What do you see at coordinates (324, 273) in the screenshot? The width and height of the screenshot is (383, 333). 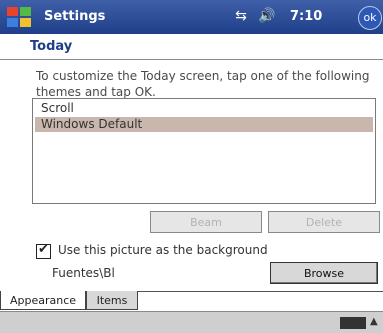 I see `browse-button: Browse` at bounding box center [324, 273].